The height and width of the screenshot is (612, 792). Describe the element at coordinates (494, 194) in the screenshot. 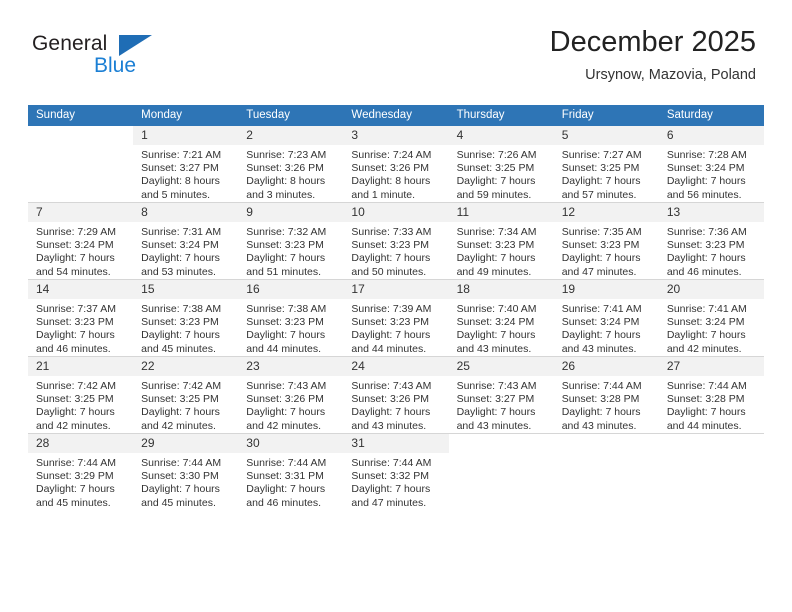

I see `day-info-line: and 59 minutes.` at that location.